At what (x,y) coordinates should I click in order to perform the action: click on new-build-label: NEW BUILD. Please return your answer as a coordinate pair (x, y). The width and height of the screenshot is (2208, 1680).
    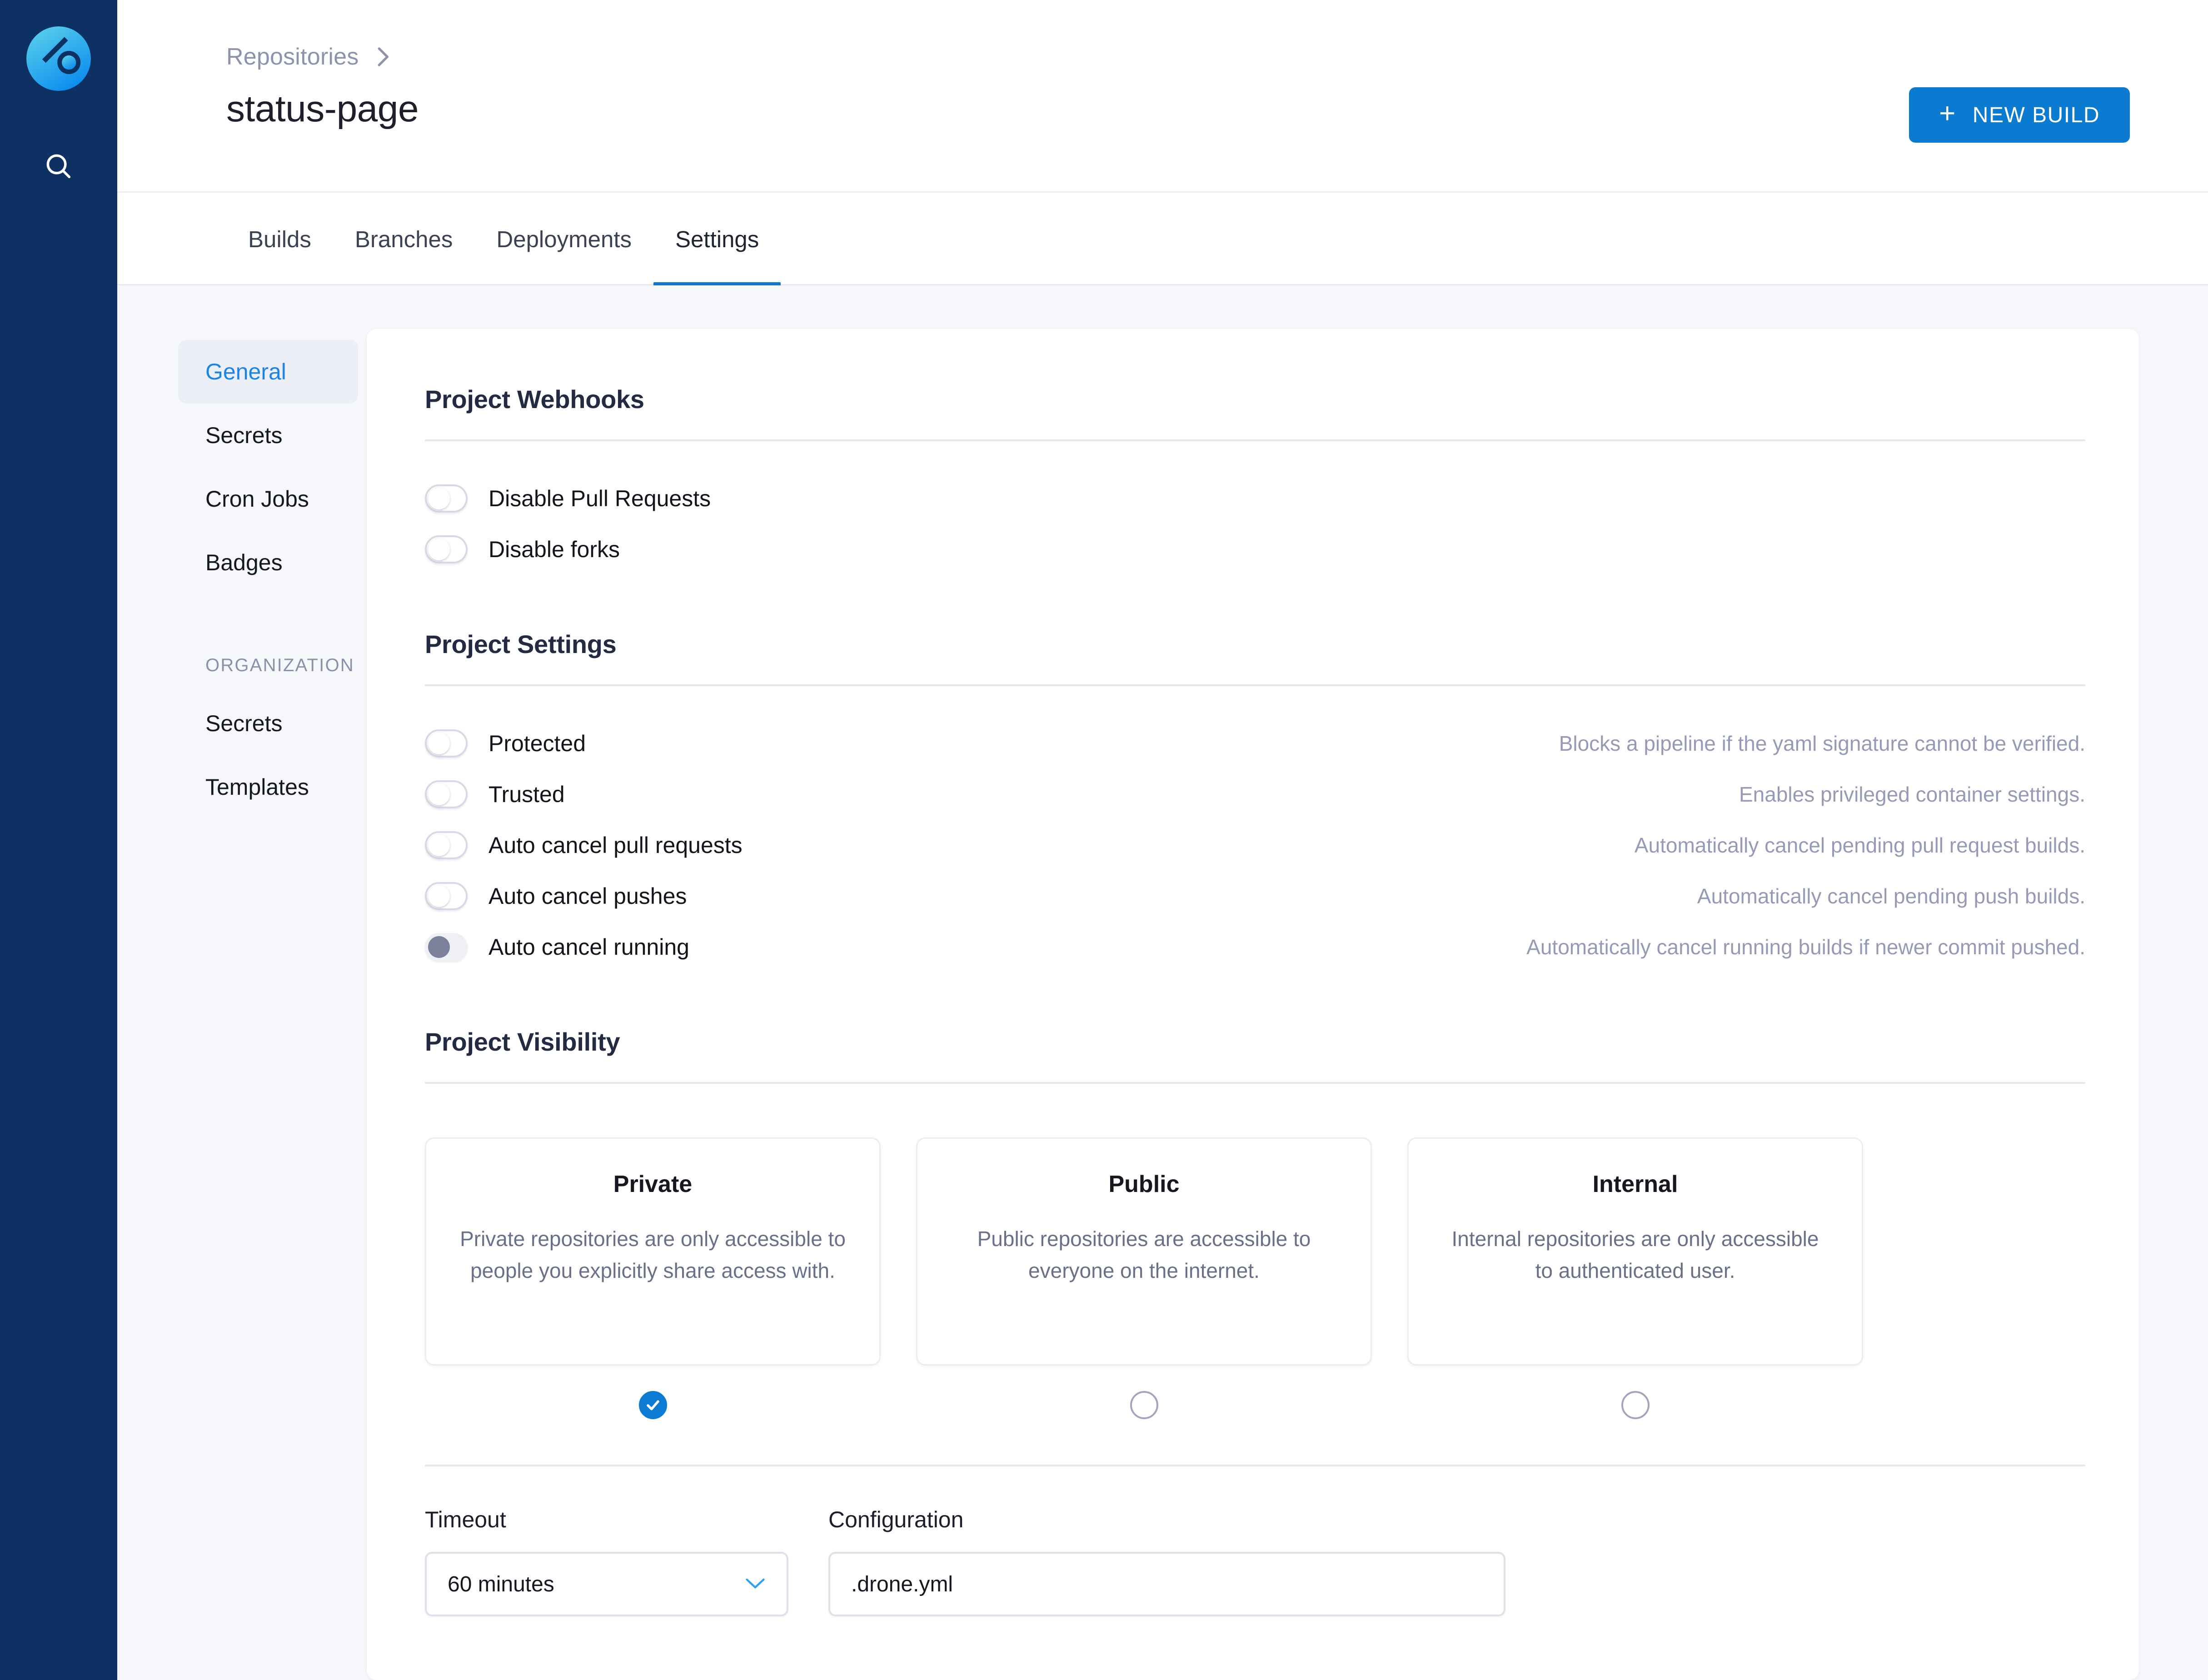
    Looking at the image, I should click on (2036, 115).